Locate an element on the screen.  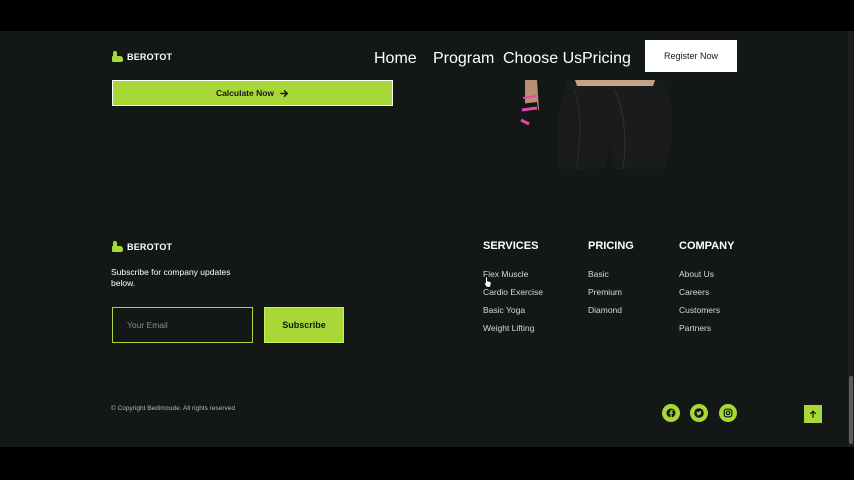
instagram-link is located at coordinates (728, 413).